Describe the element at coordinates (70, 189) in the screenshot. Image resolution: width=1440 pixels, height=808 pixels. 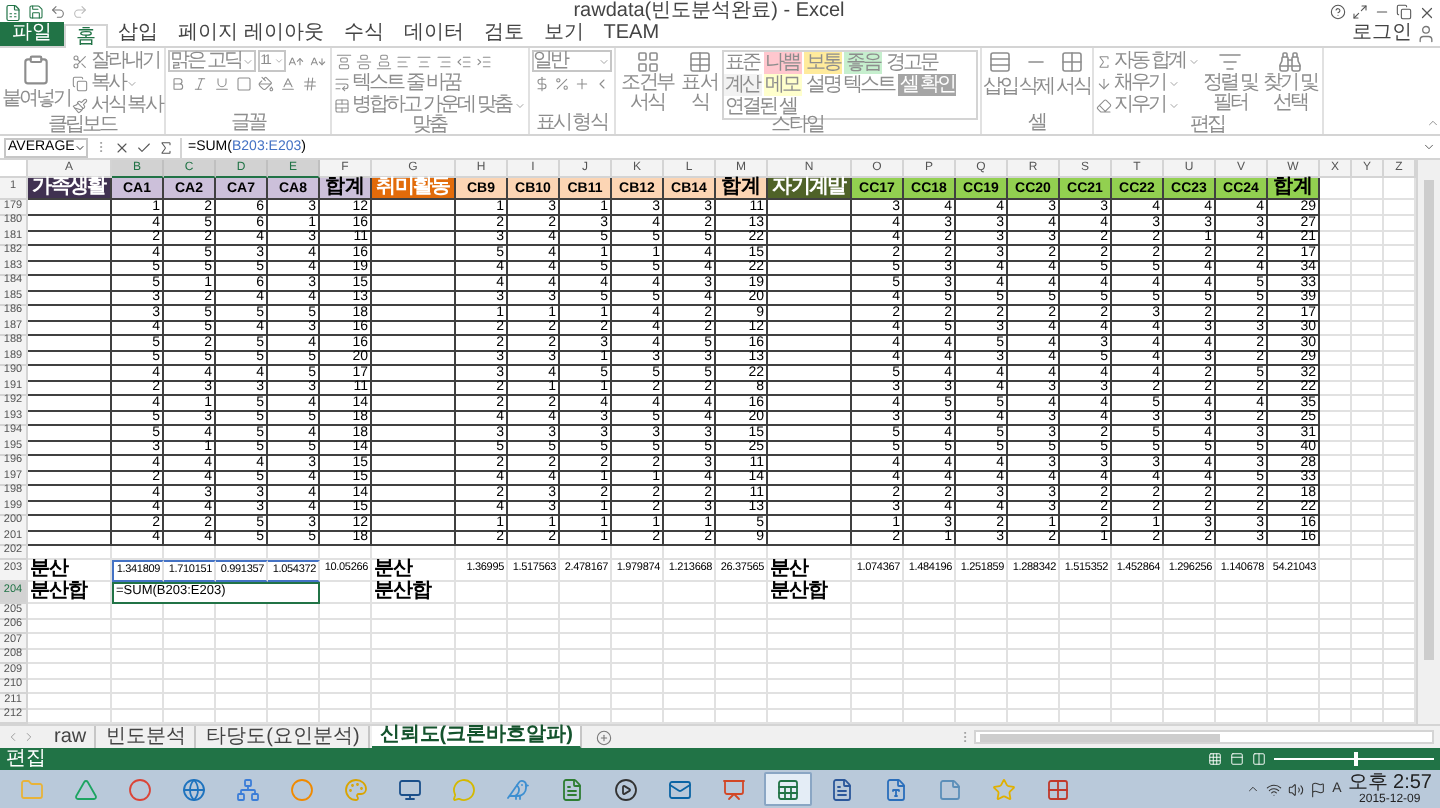
I see `column-heading: 가족생활` at that location.